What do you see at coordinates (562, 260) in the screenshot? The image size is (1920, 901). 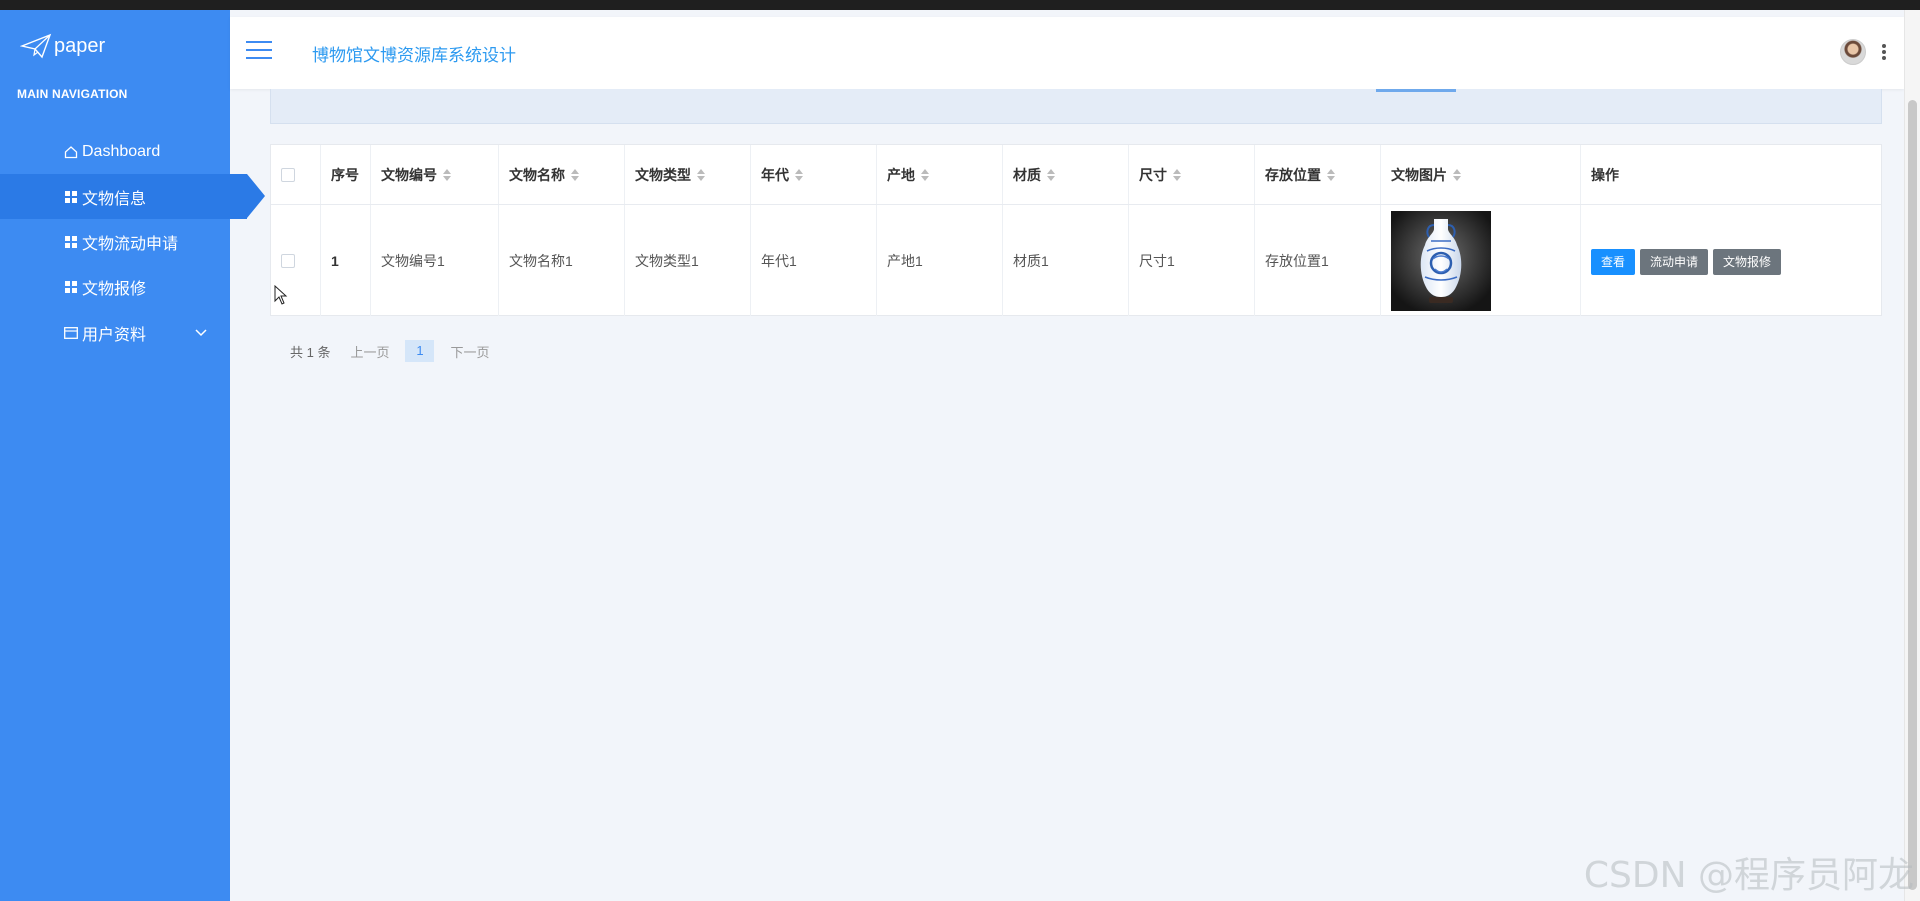 I see `cell-name: 文物名称1` at bounding box center [562, 260].